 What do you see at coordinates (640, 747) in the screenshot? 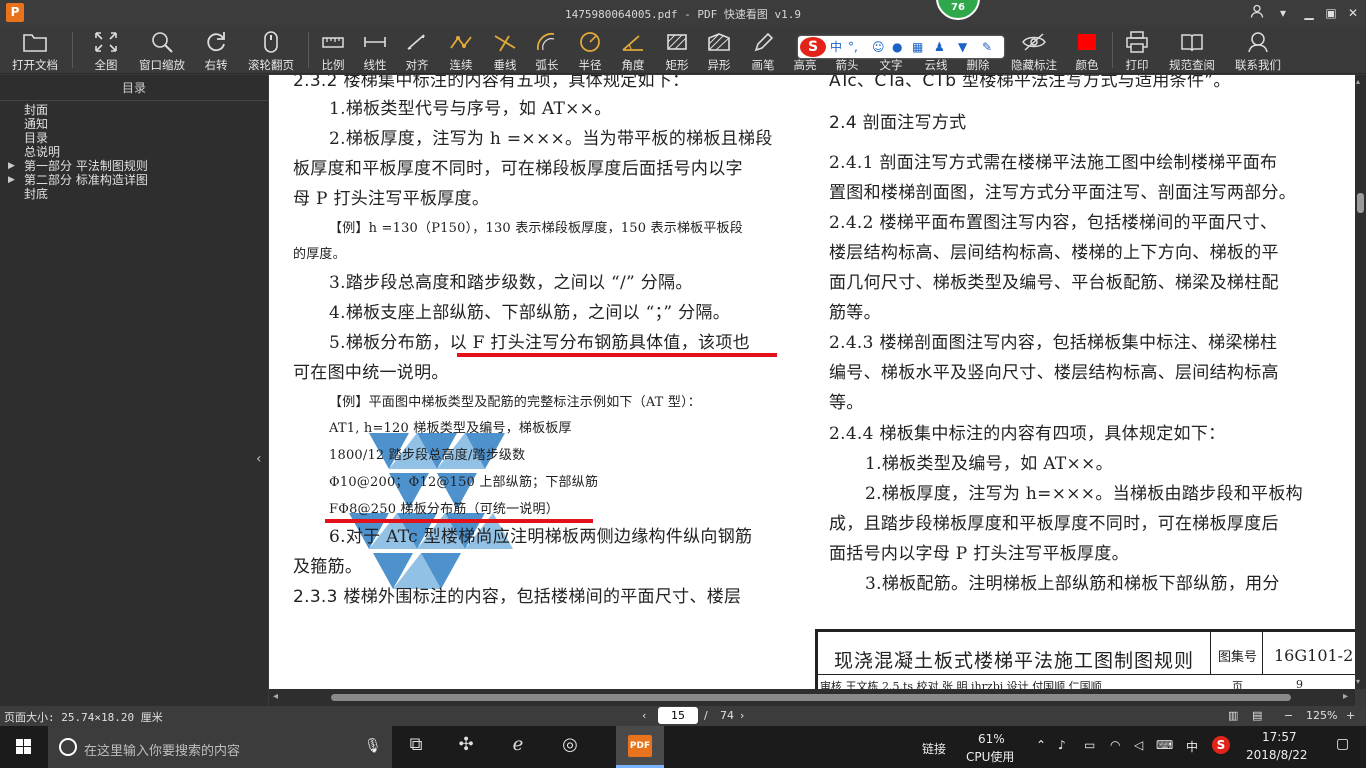
I see `pdf-viewer-taskbar-button: PDF` at bounding box center [640, 747].